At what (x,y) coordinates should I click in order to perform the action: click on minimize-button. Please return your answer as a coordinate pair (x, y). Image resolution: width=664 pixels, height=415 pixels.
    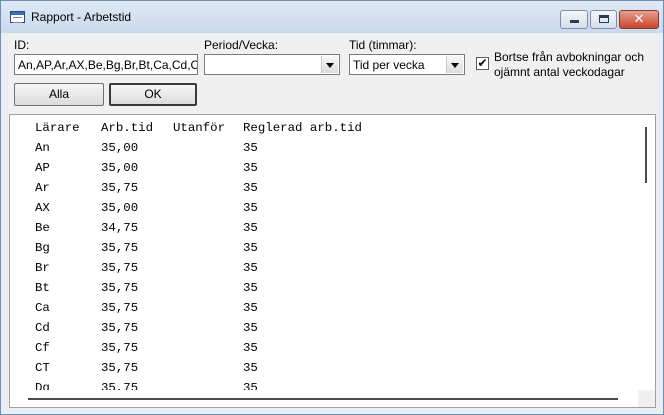
    Looking at the image, I should click on (574, 19).